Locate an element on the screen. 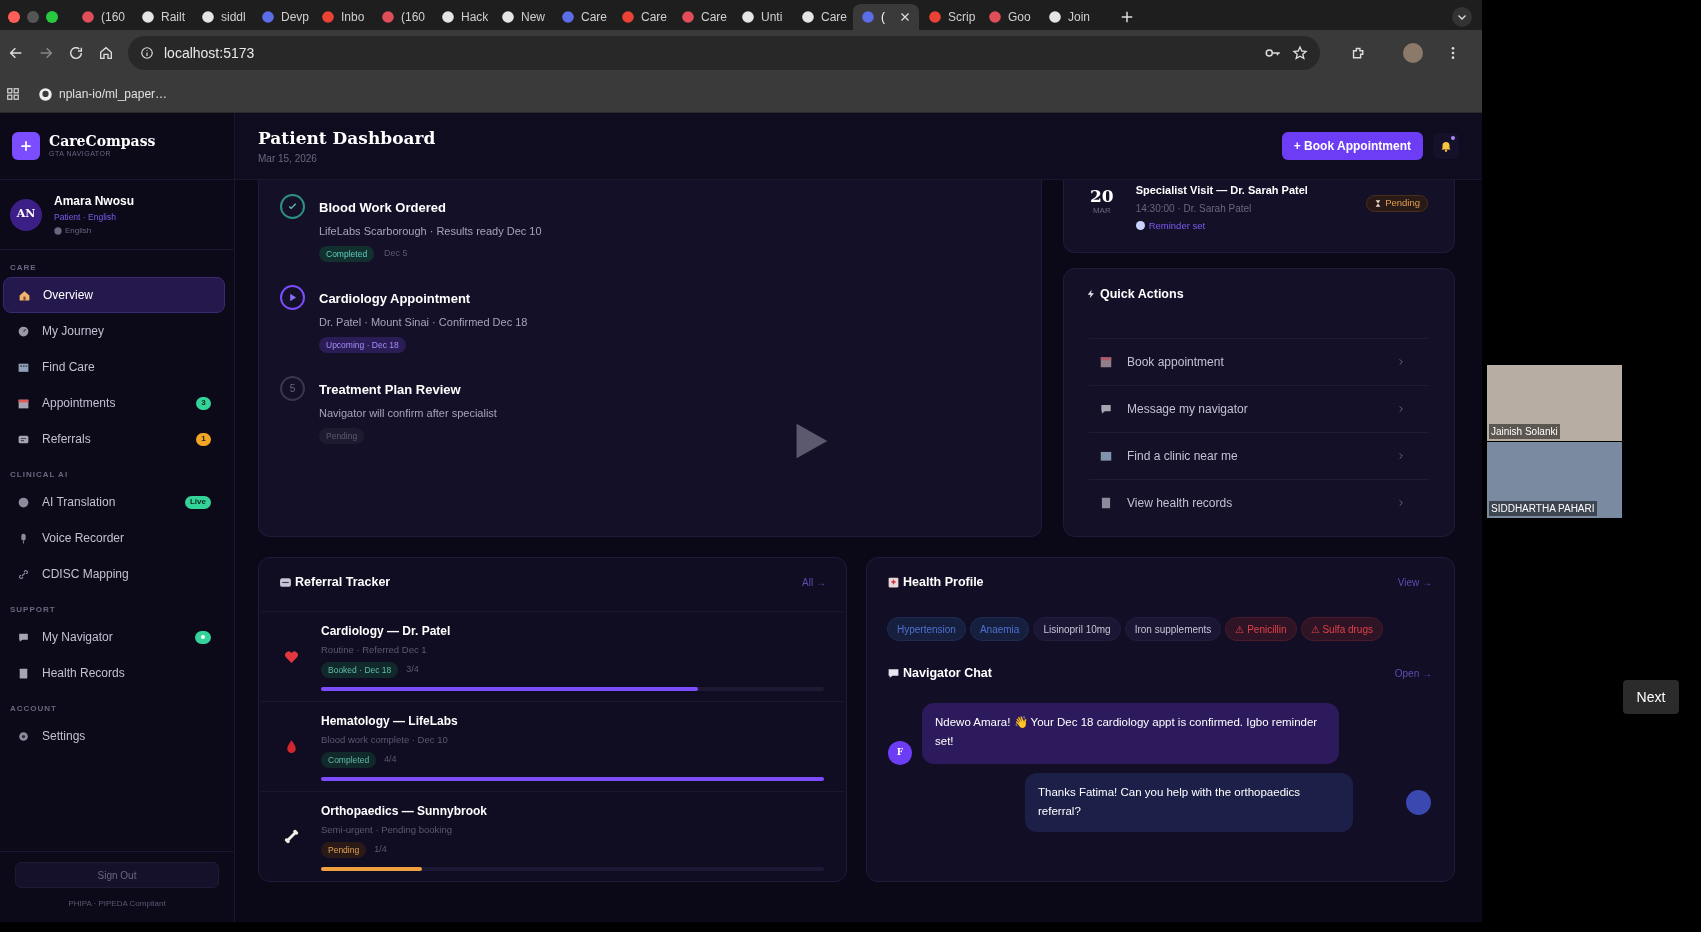  sidebar-item: Find Care is located at coordinates (114, 367).